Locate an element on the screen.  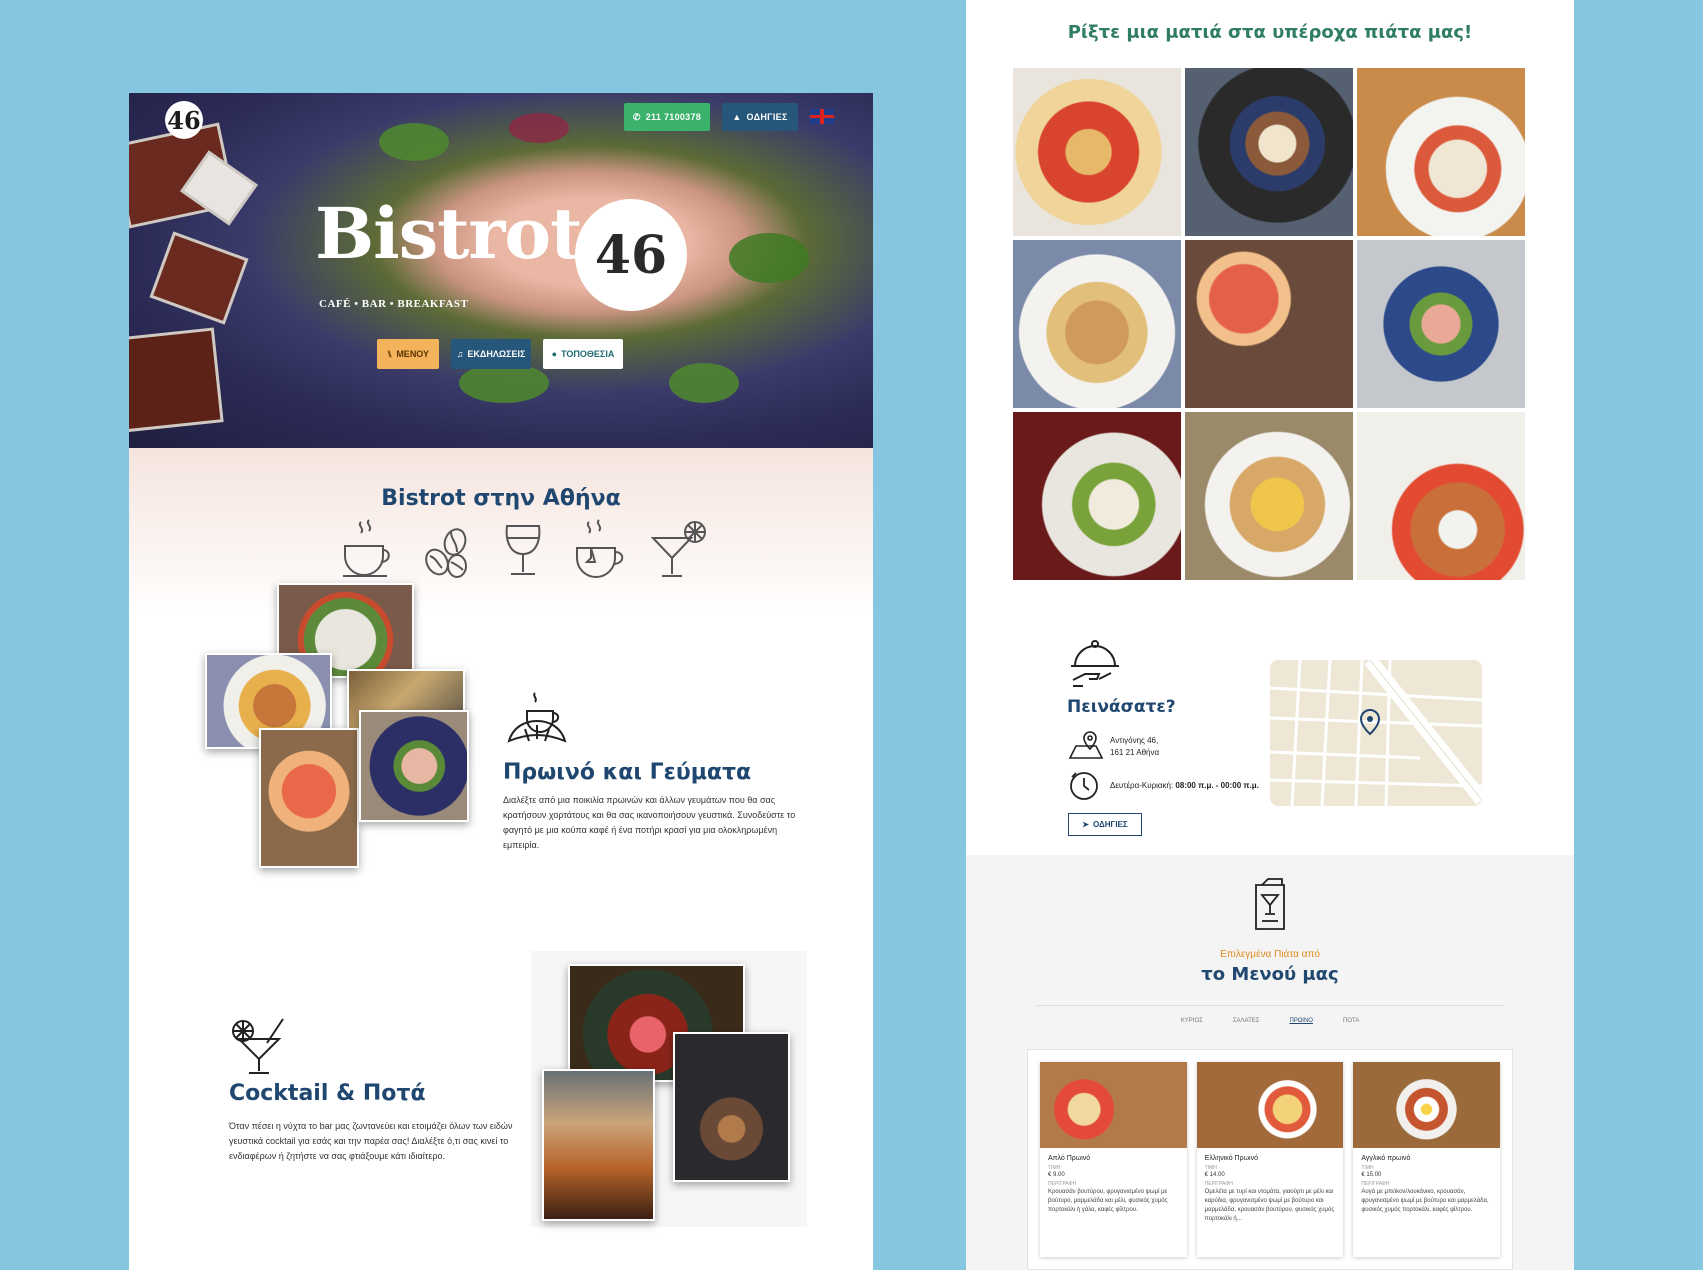
gallery-image-cappuccino is located at coordinates (1269, 152).